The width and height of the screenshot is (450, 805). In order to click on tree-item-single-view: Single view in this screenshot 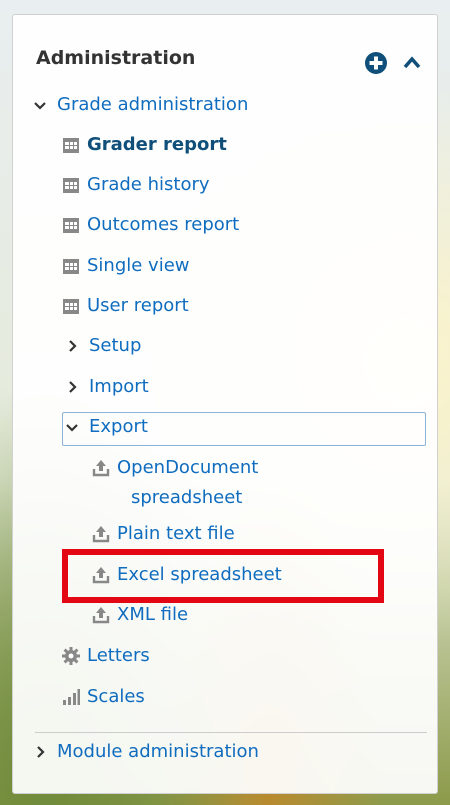, I will do `click(125, 265)`.